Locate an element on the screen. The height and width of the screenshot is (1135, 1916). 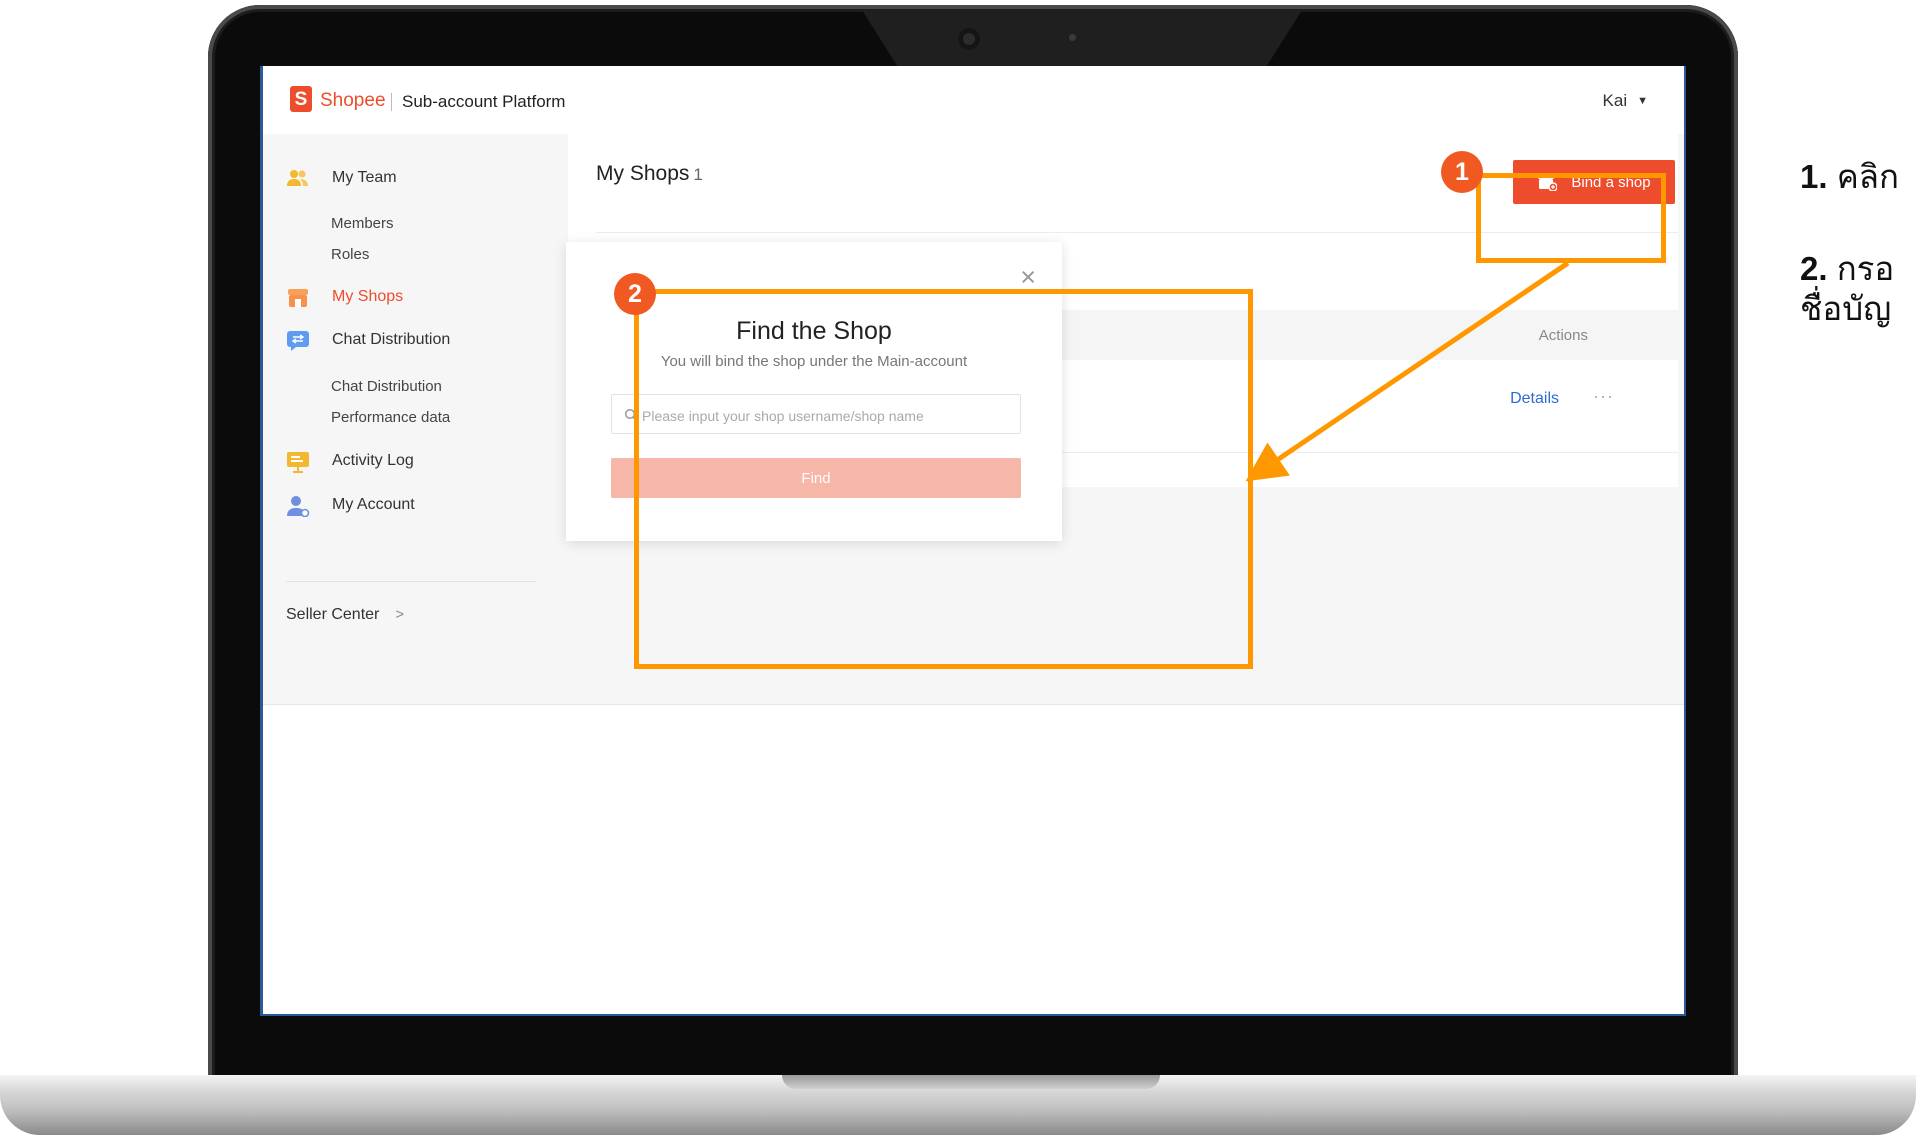
sidebar-item-label: My Team is located at coordinates (364, 177).